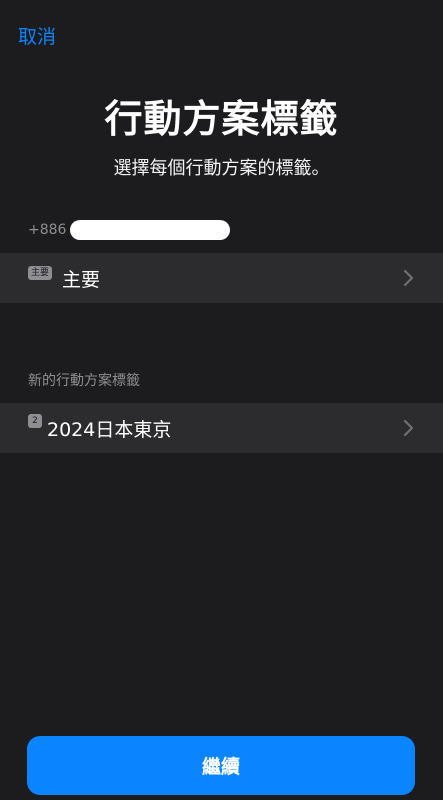 Image resolution: width=443 pixels, height=800 pixels. I want to click on phone-number-label: +886, so click(129, 230).